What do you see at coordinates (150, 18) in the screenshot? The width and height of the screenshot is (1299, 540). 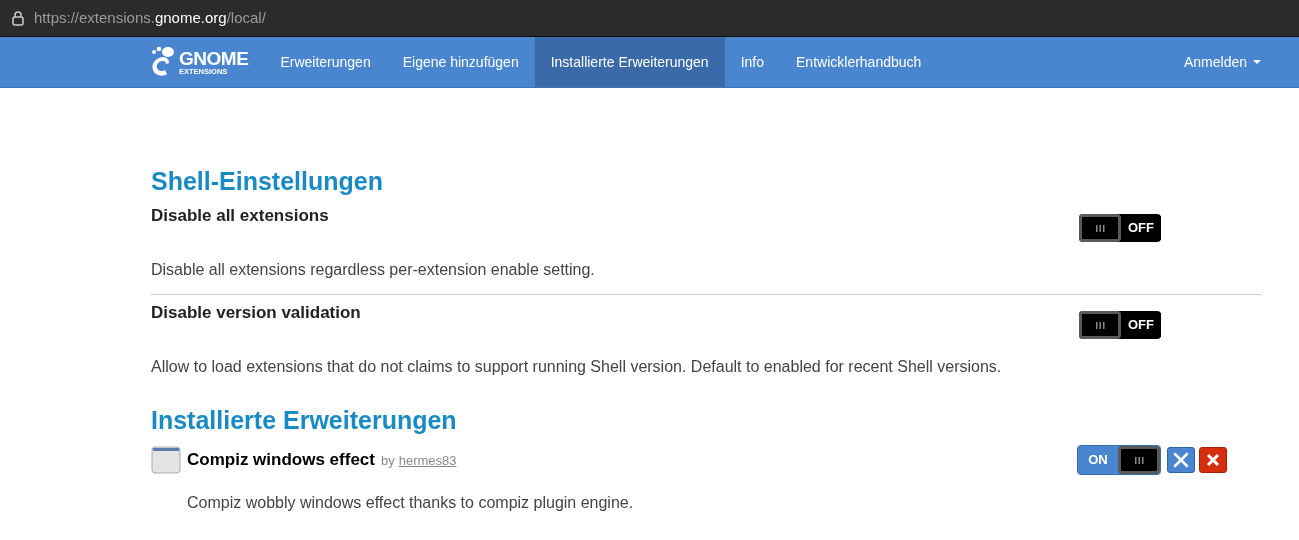 I see `url-text: https://extensions.gnome.org/local/` at bounding box center [150, 18].